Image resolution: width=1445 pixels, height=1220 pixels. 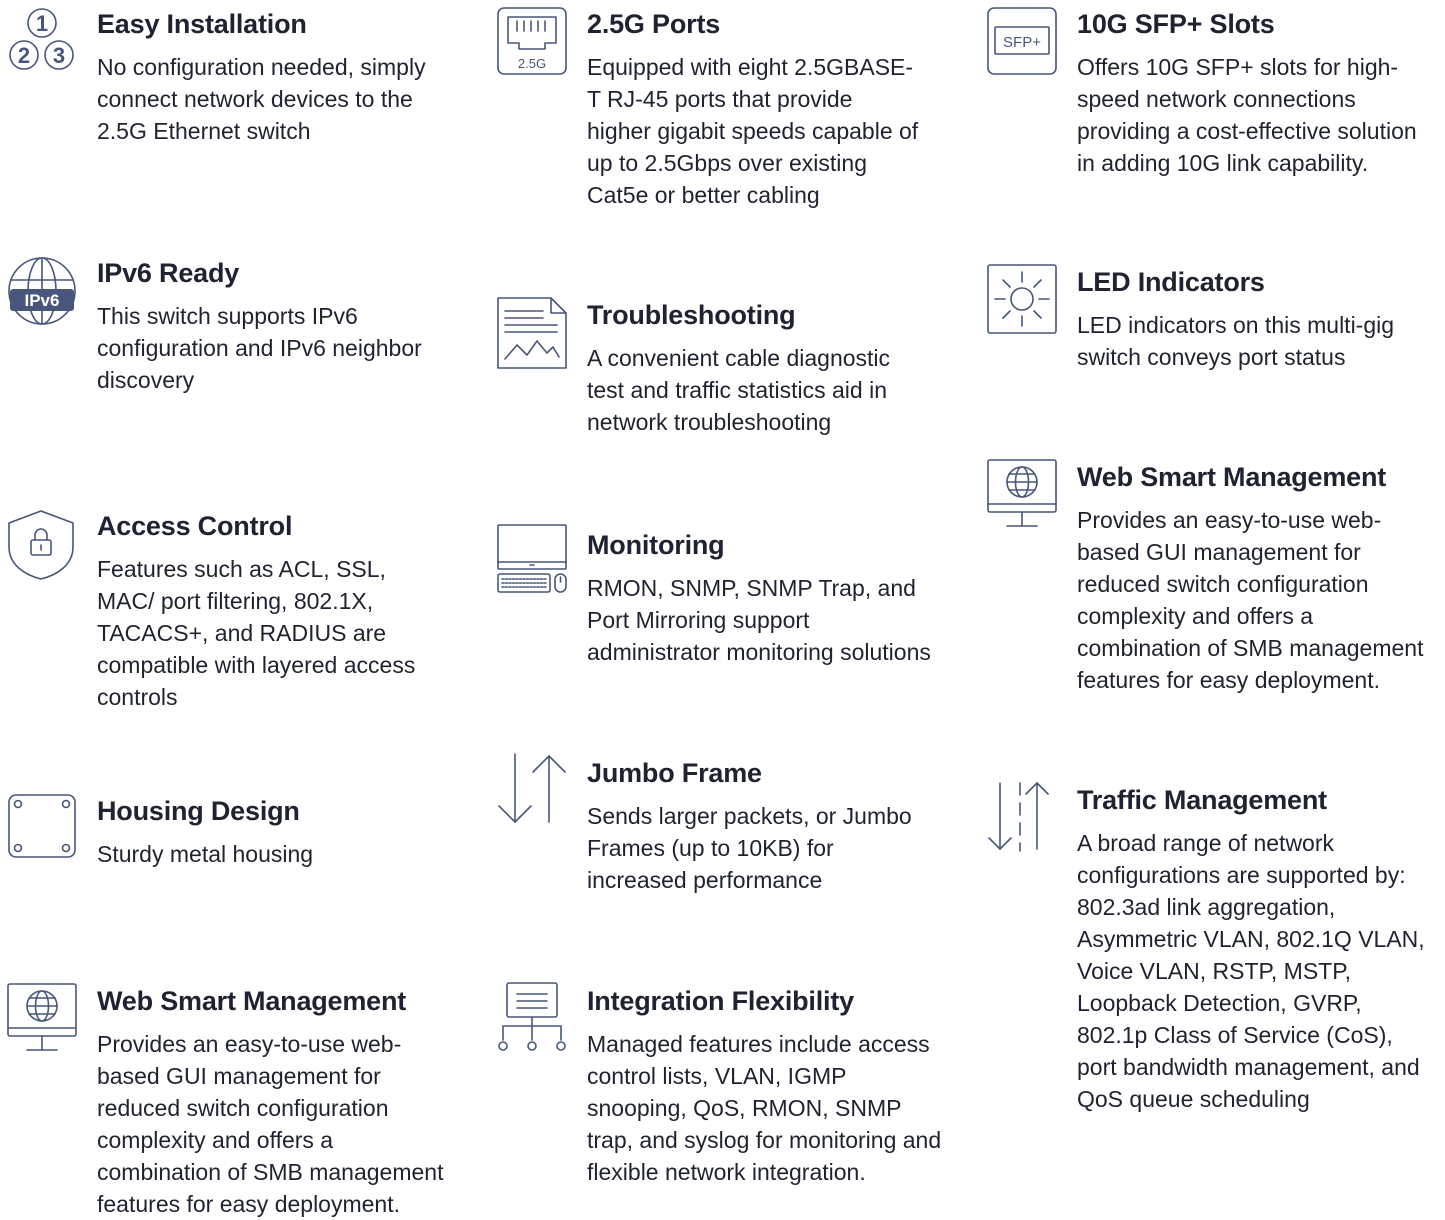 What do you see at coordinates (1022, 299) in the screenshot?
I see `sun-led-icon` at bounding box center [1022, 299].